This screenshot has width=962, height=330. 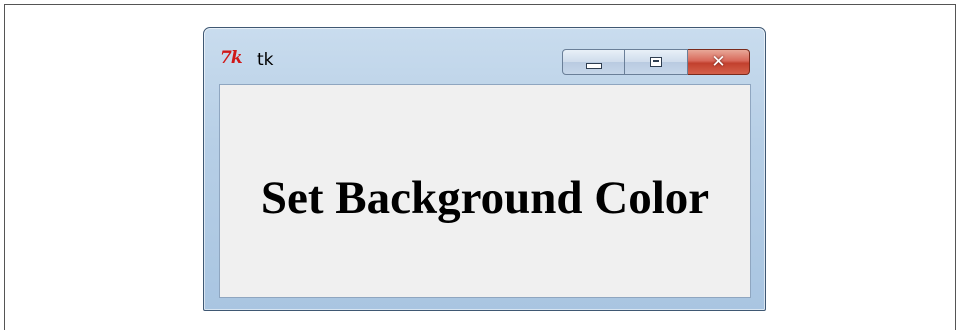 I want to click on close-icon: ✕, so click(x=718, y=61).